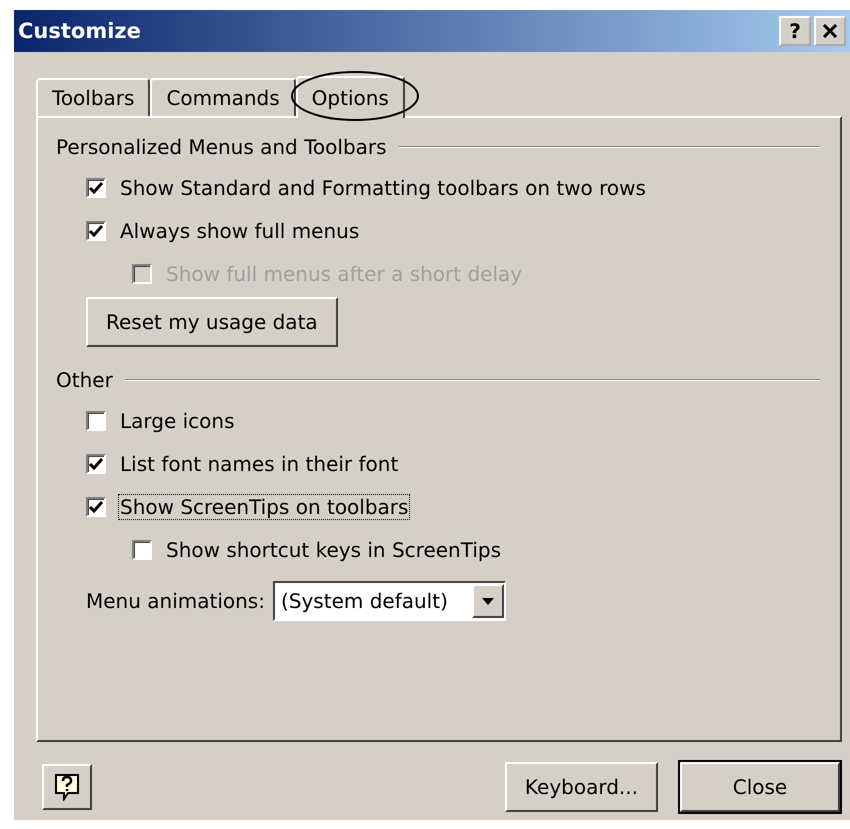  I want to click on tab: Options, so click(350, 97).